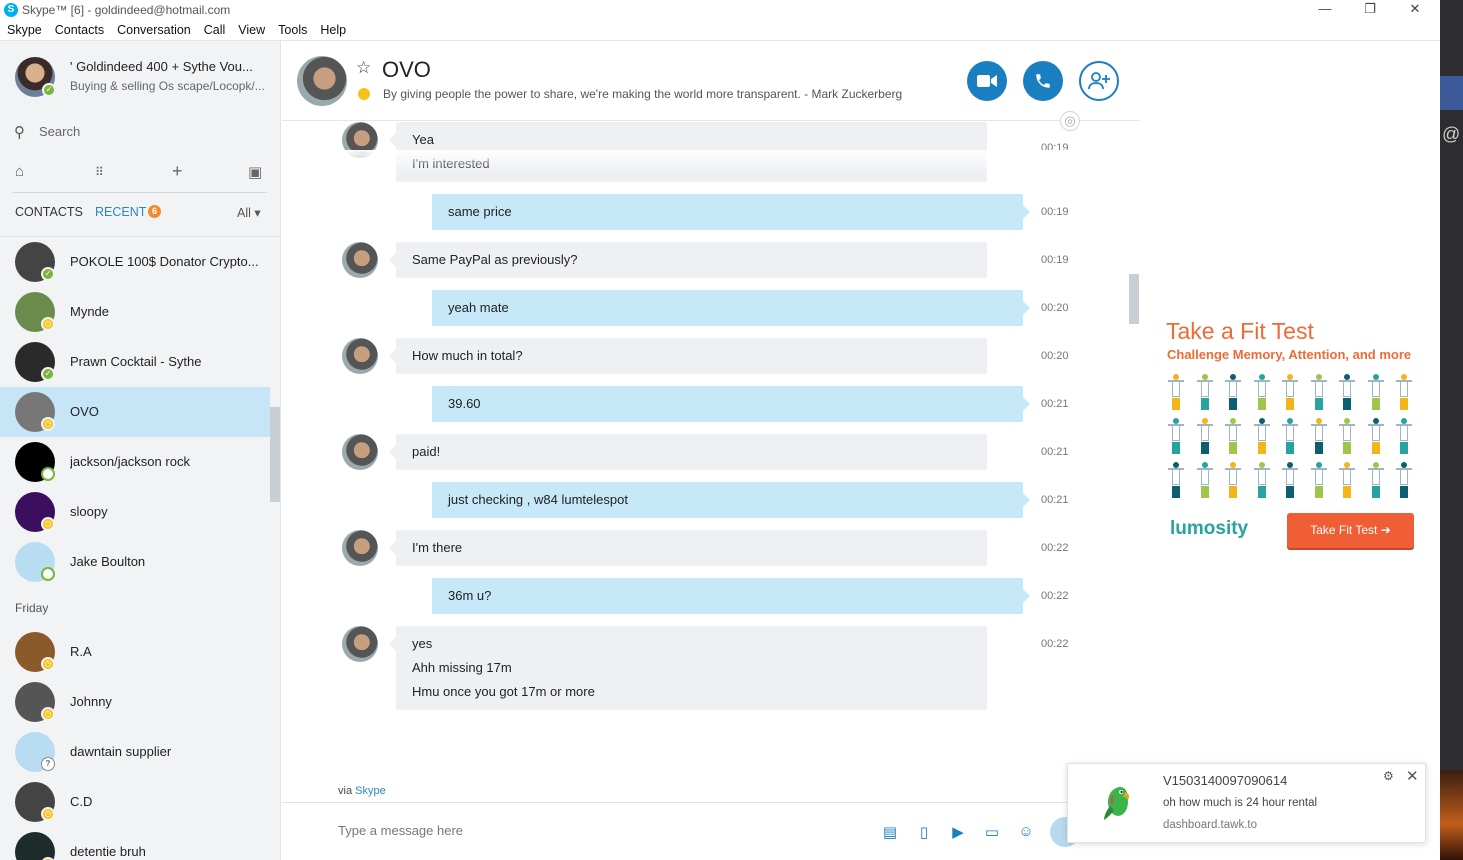 Image resolution: width=1463 pixels, height=860 pixels. What do you see at coordinates (48, 764) in the screenshot?
I see `status-unknown-icon: ?` at bounding box center [48, 764].